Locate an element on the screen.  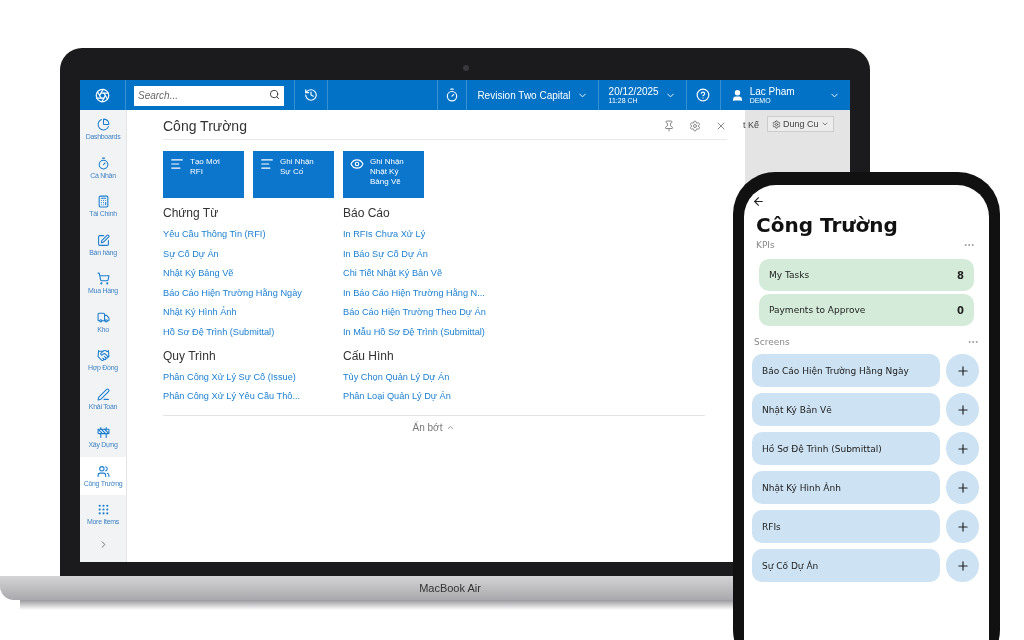
eye-icon is located at coordinates (357, 164).